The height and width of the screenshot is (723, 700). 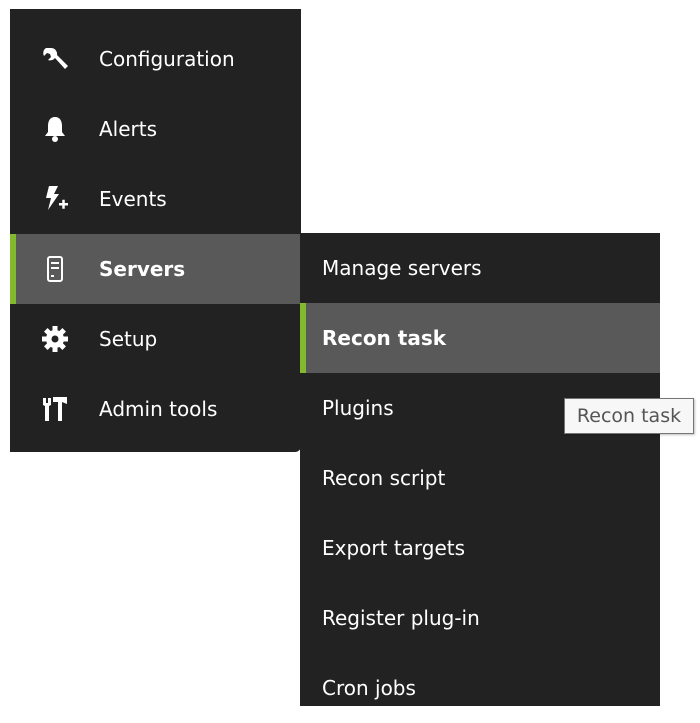 I want to click on submenu-item-label: Manage servers, so click(x=402, y=268).